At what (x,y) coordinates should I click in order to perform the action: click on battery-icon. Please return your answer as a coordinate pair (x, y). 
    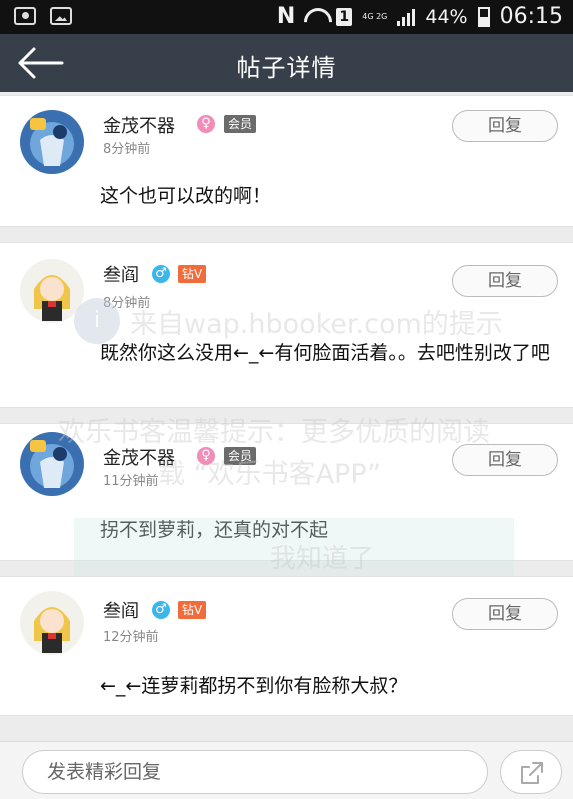
    Looking at the image, I should click on (483, 16).